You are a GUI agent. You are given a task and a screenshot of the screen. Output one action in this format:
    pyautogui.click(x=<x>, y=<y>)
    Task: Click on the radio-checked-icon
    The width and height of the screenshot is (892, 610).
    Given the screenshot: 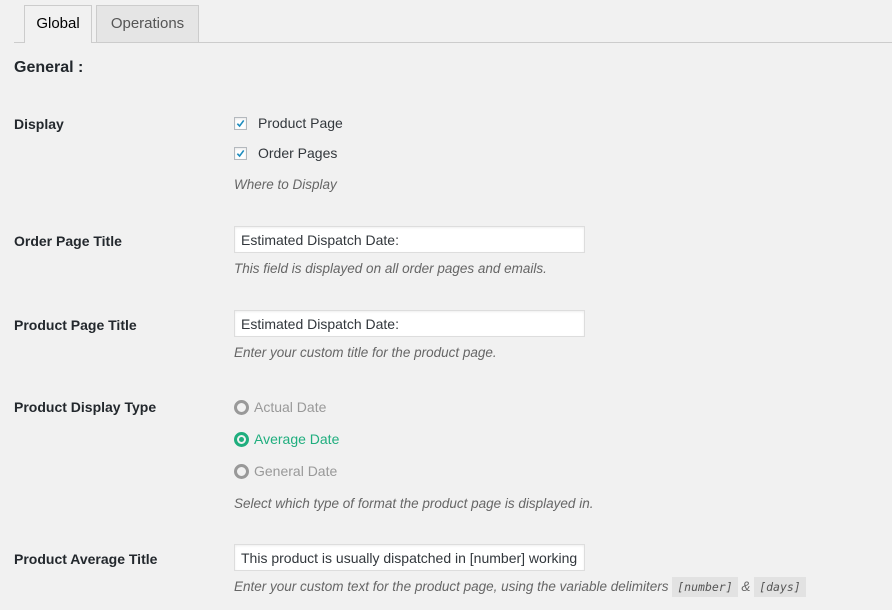 What is the action you would take?
    pyautogui.click(x=241, y=439)
    